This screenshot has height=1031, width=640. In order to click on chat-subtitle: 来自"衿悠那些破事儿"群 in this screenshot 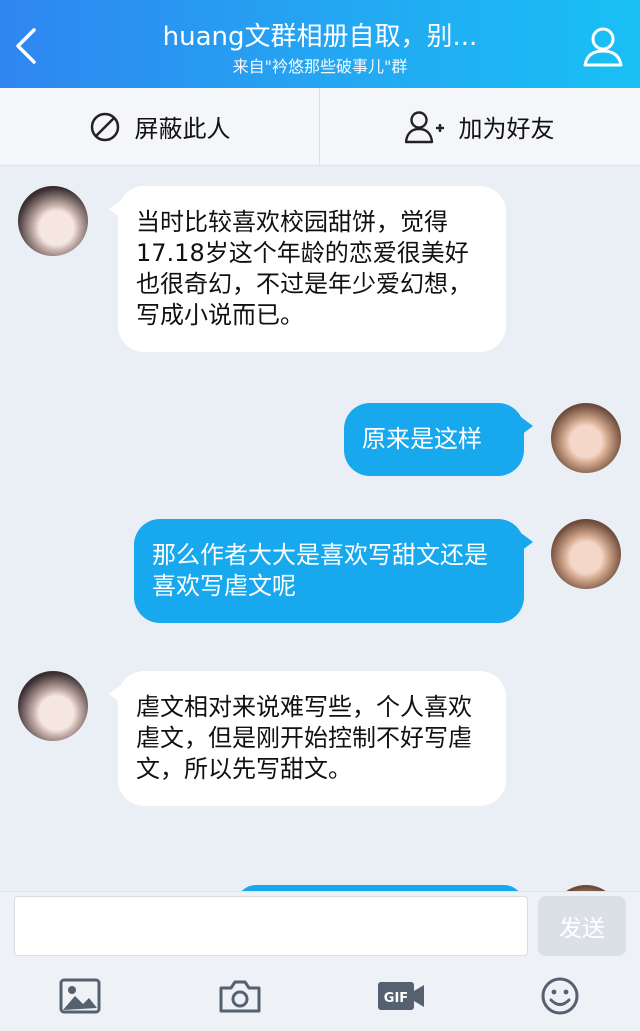, I will do `click(320, 66)`.